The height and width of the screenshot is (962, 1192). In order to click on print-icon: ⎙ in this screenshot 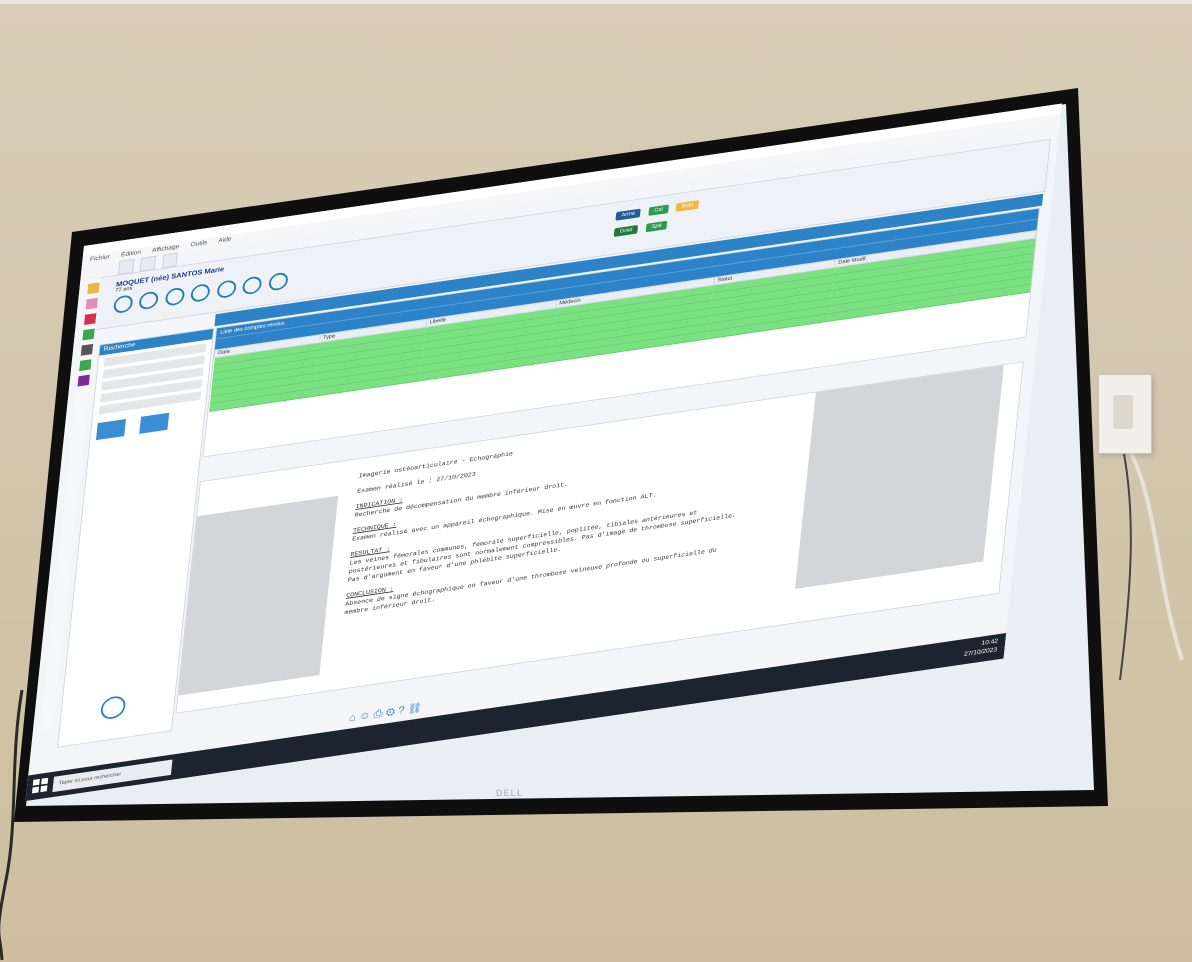, I will do `click(378, 713)`.